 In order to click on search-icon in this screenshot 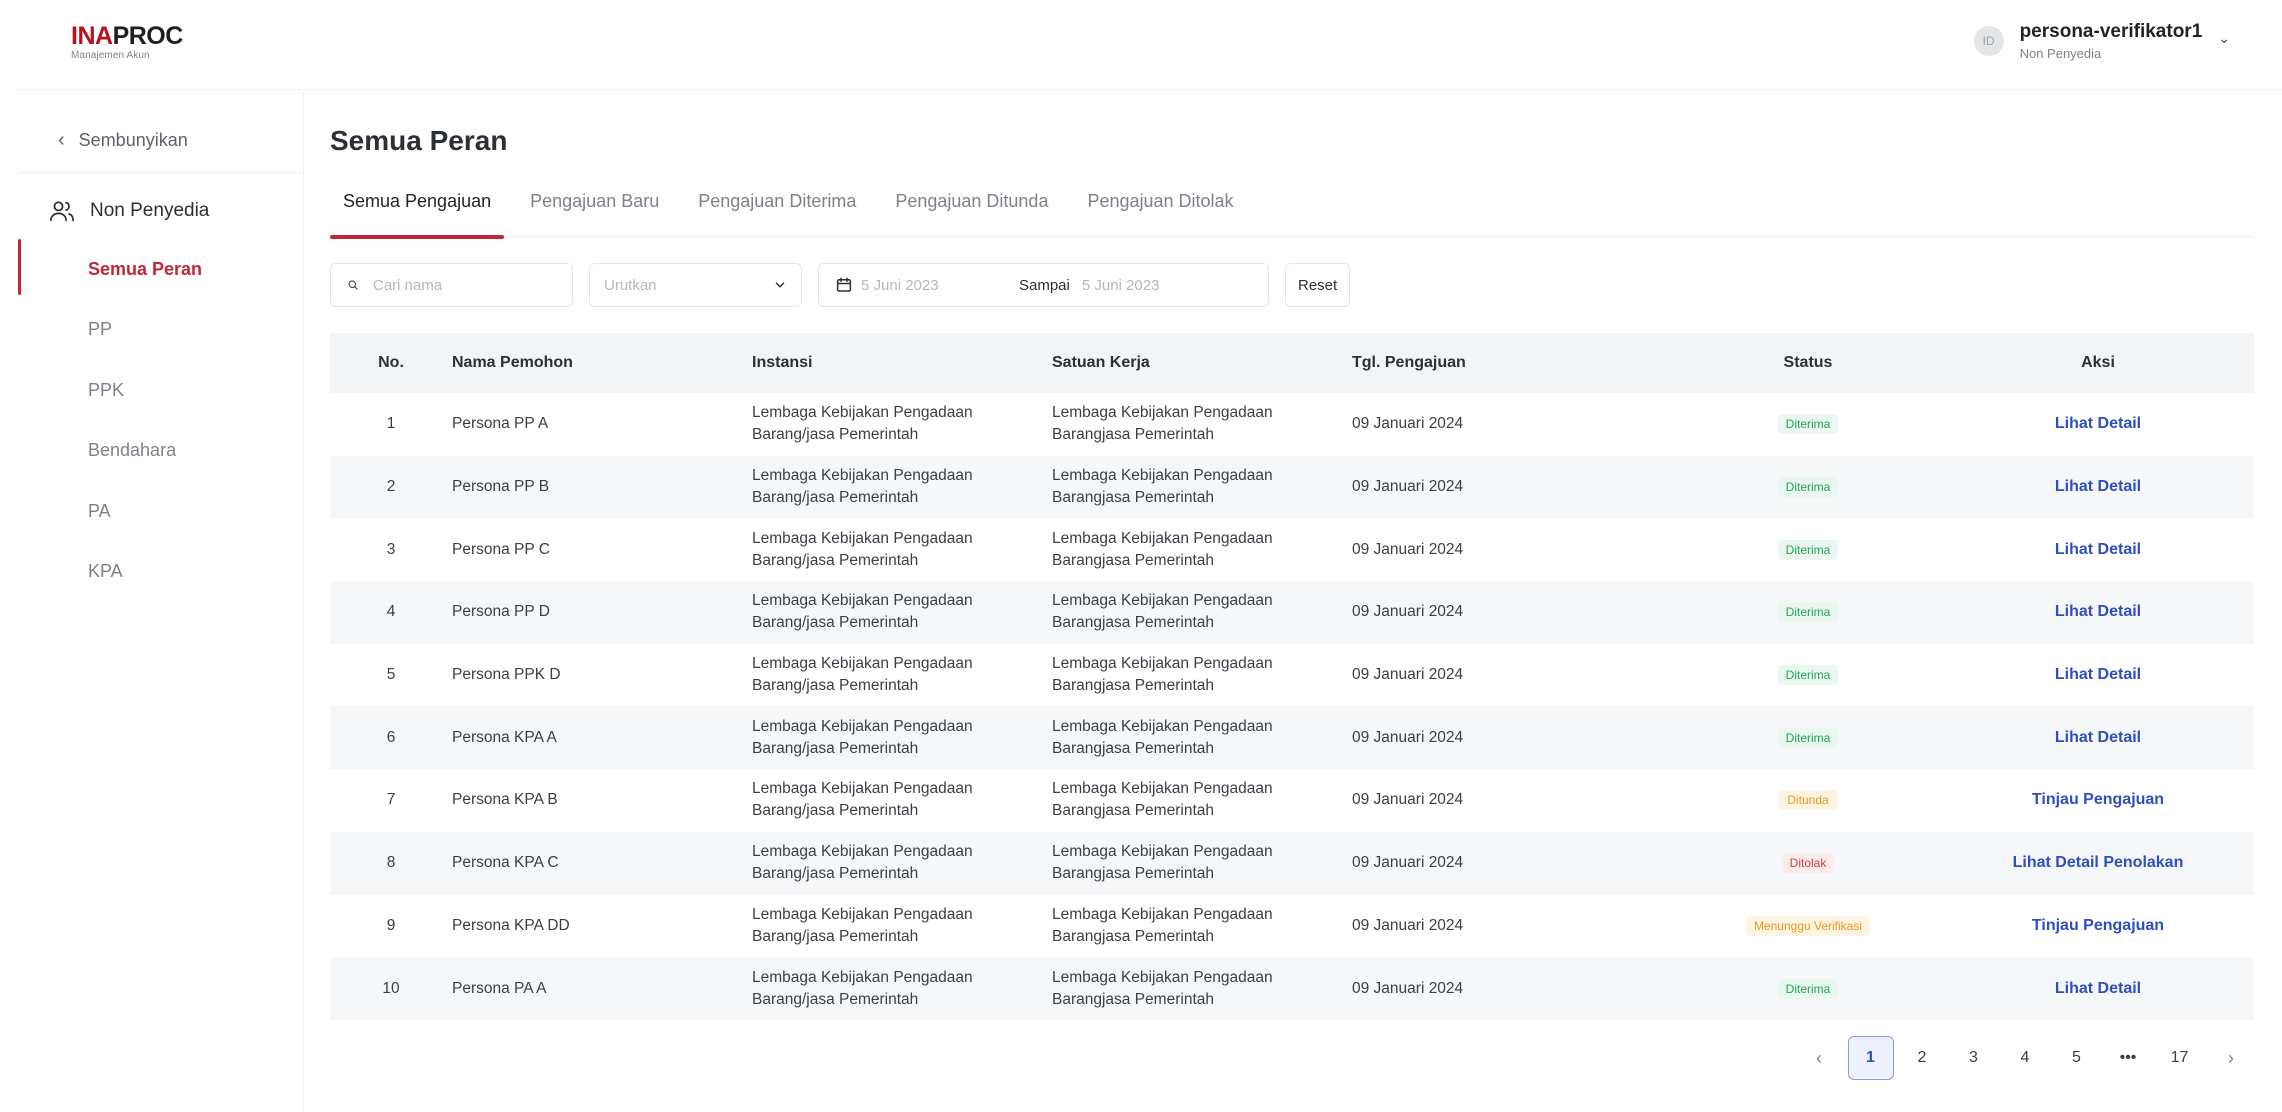, I will do `click(353, 285)`.